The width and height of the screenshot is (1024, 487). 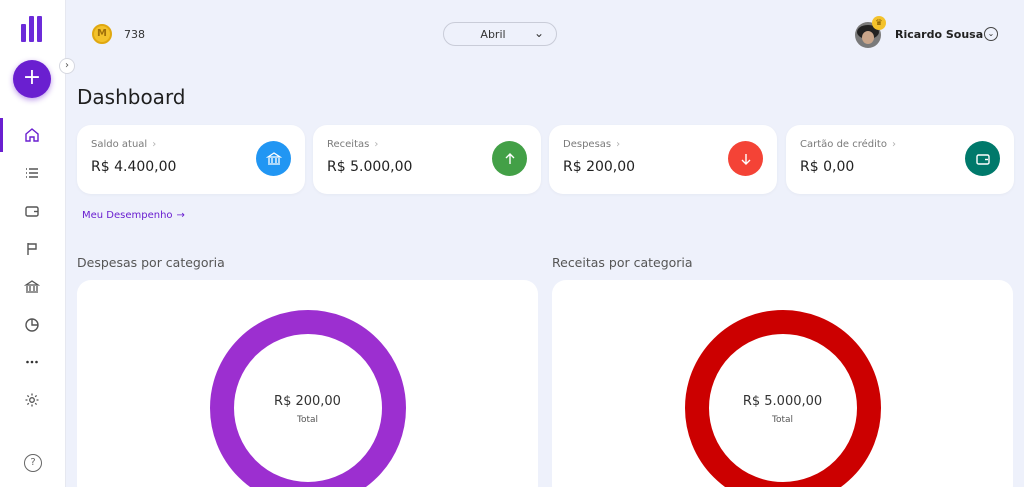 I want to click on card-value: R$ 5.000,00, so click(x=370, y=167).